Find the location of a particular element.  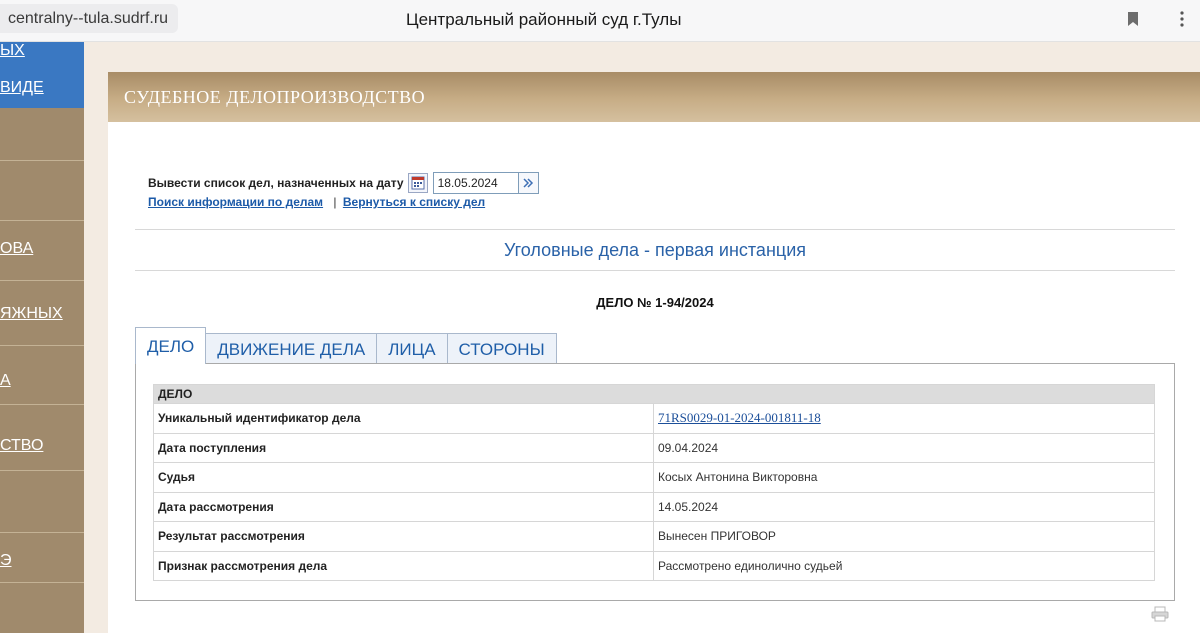

row-key: Результат рассмотрения is located at coordinates (403, 536).